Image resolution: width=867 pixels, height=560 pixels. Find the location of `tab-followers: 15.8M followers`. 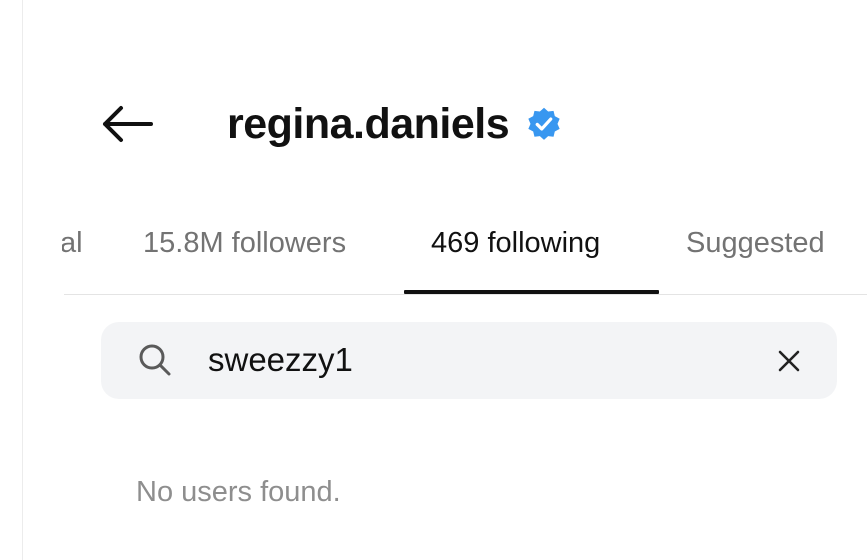

tab-followers: 15.8M followers is located at coordinates (244, 243).